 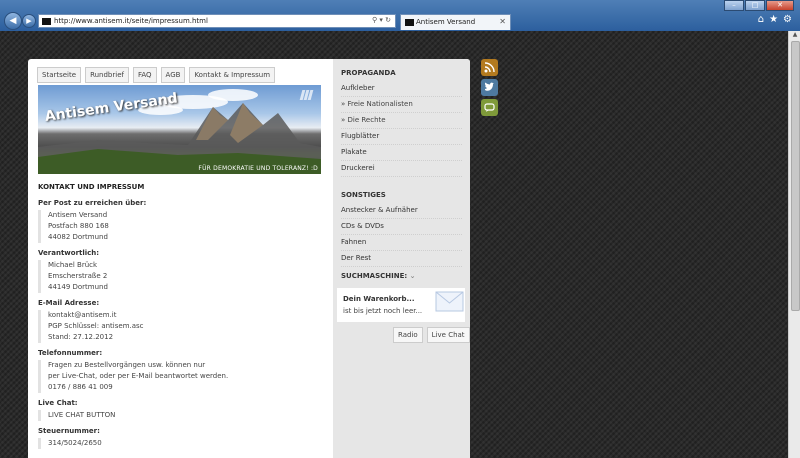 I want to click on forward-button: ▶, so click(x=29, y=21).